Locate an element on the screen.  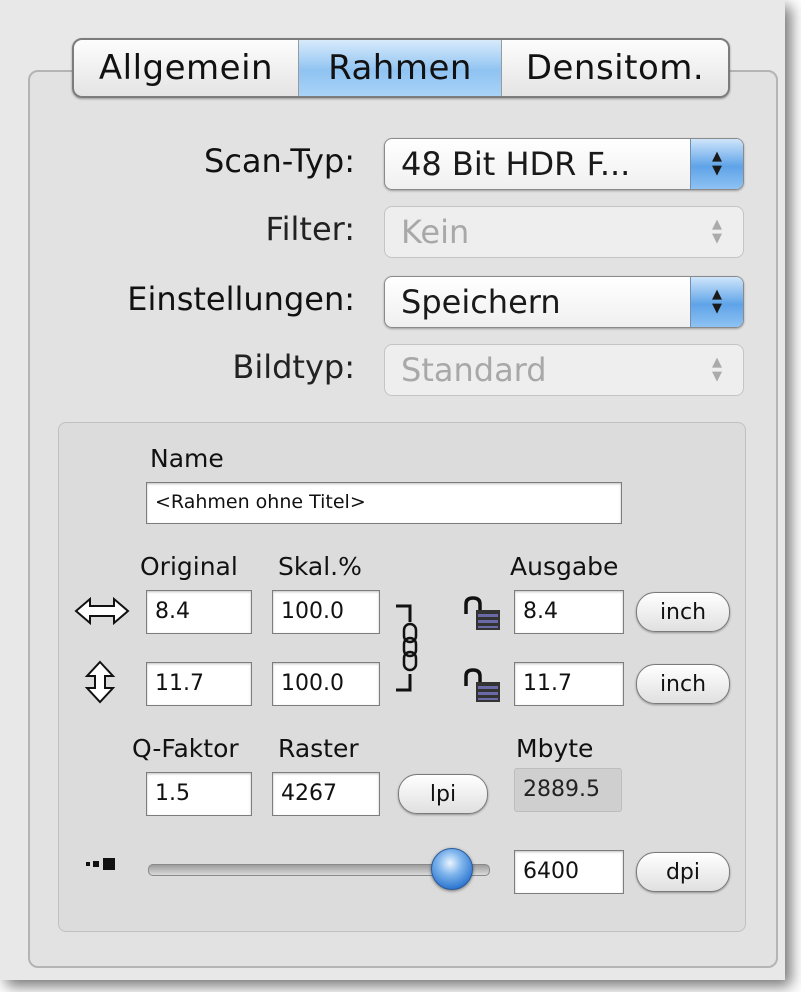
scan-type-label: Scan-Typ: is located at coordinates (279, 161).